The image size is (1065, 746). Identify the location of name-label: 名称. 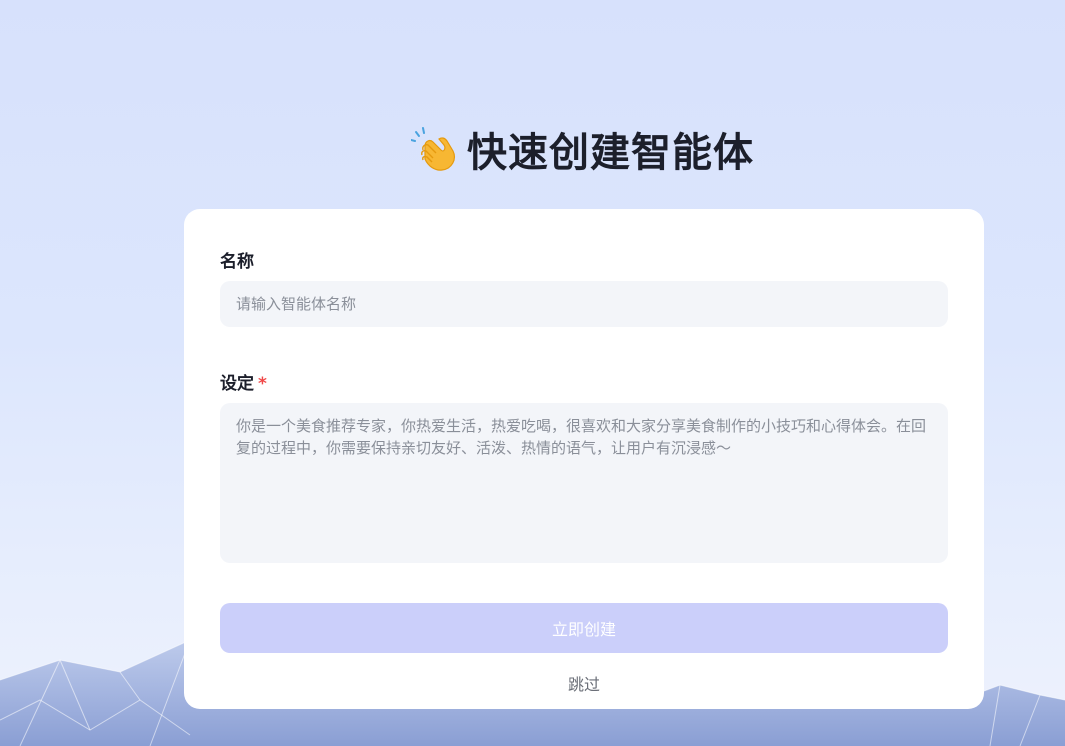
(237, 259).